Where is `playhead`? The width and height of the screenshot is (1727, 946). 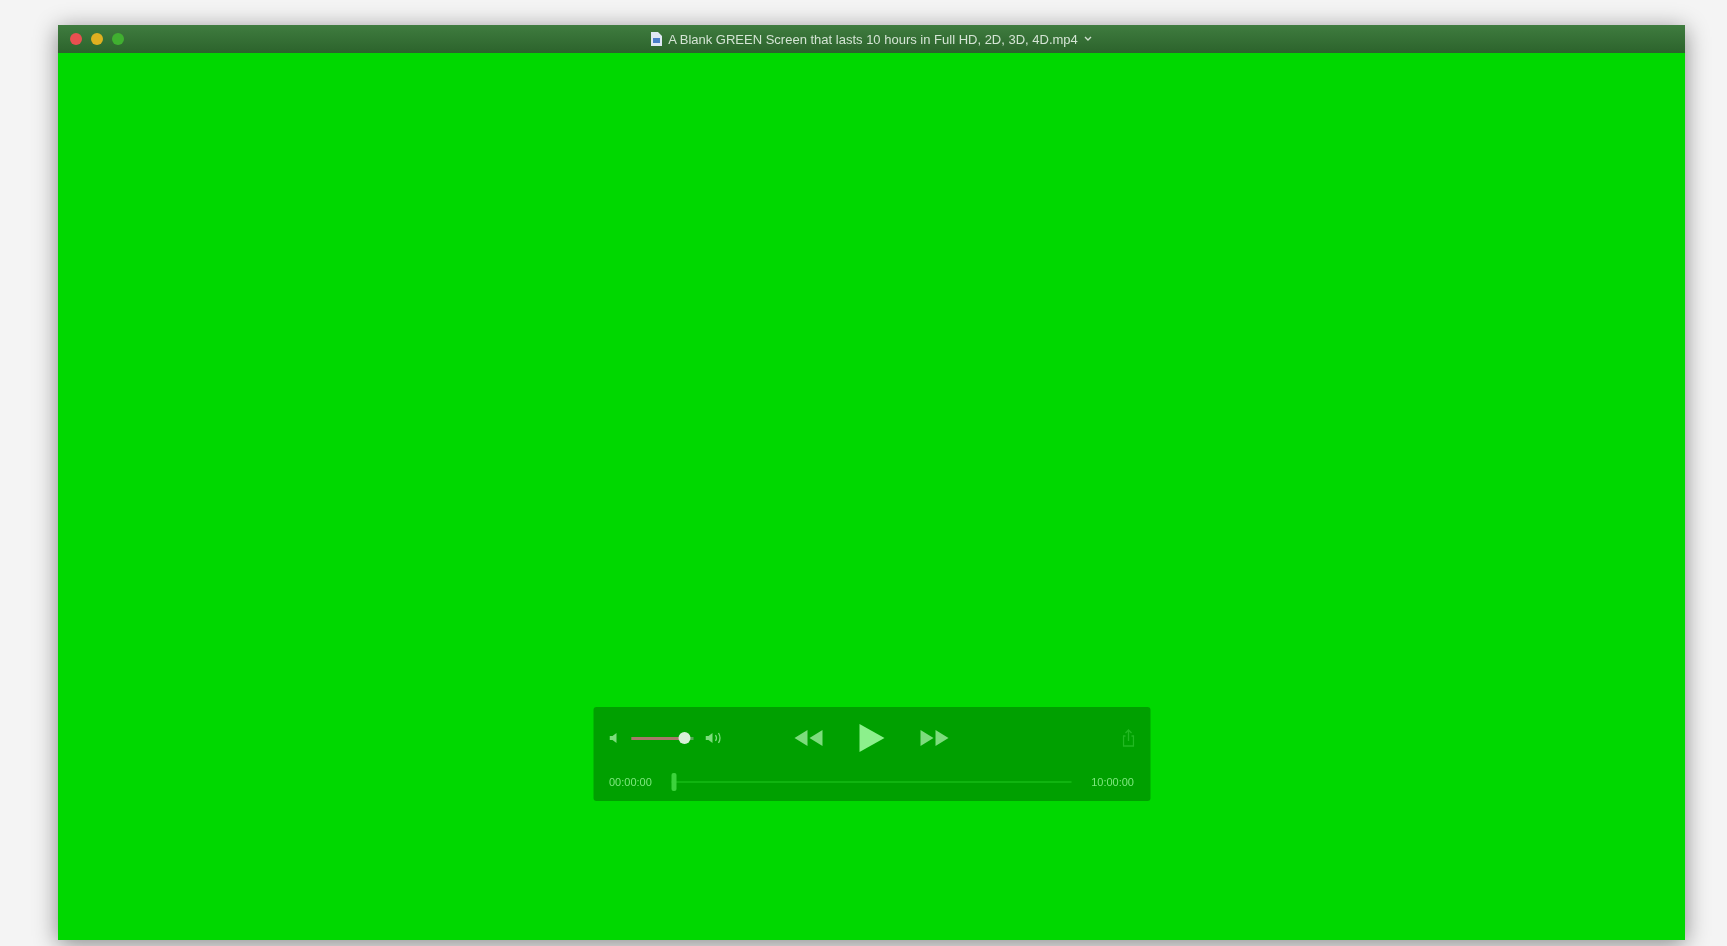 playhead is located at coordinates (674, 782).